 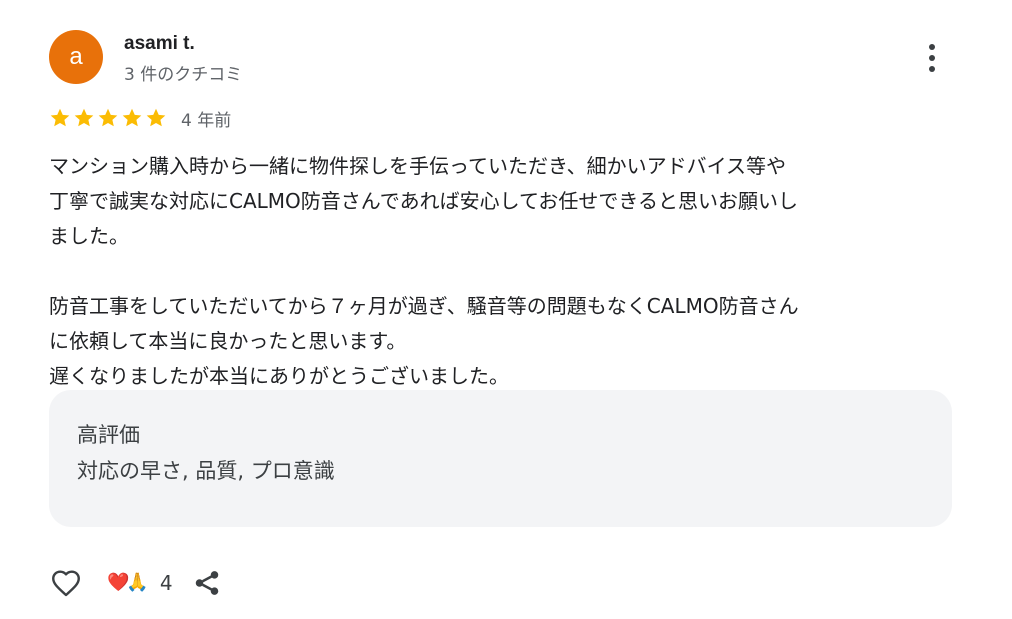 What do you see at coordinates (206, 120) in the screenshot?
I see `review-date: 4 年前` at bounding box center [206, 120].